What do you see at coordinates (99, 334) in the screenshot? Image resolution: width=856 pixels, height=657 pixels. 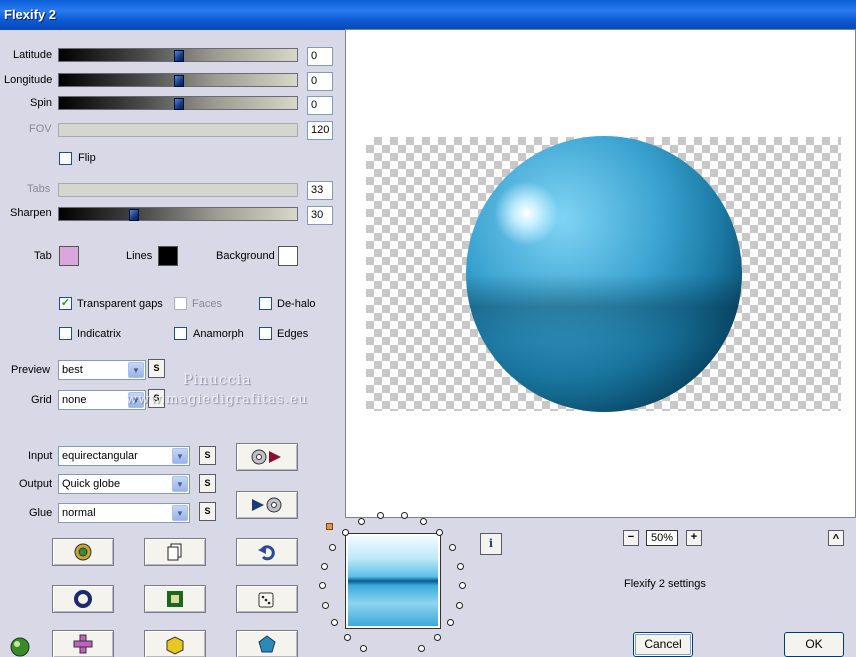 I see `indicatrix-label: Indicatrix` at bounding box center [99, 334].